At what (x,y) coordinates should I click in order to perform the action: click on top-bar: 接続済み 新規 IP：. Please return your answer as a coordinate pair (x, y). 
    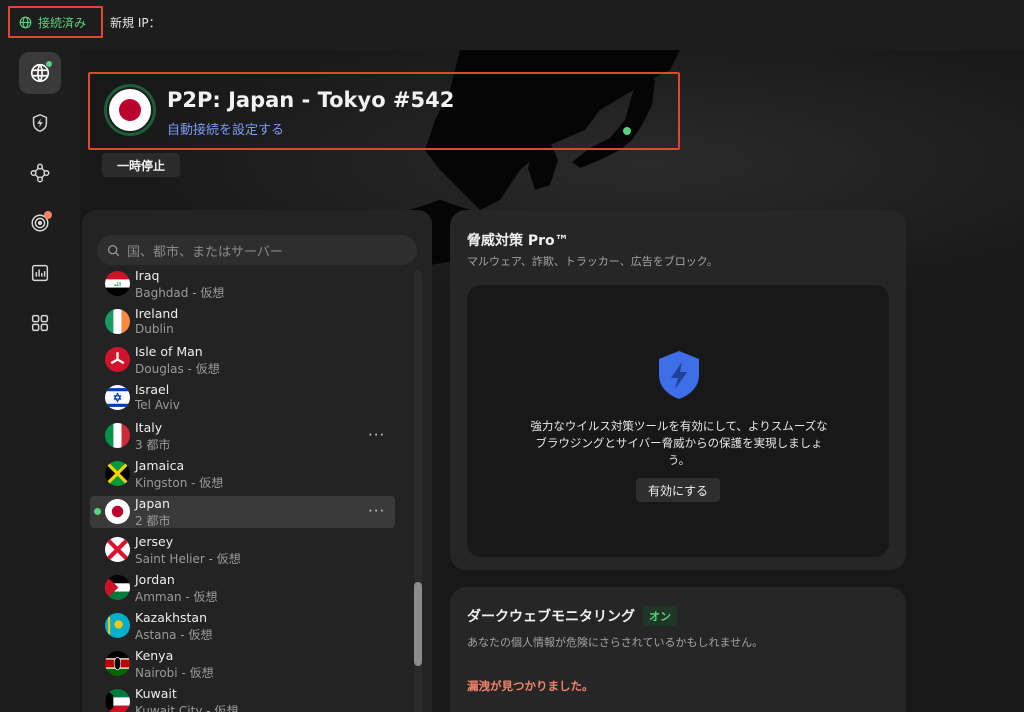
    Looking at the image, I should click on (512, 25).